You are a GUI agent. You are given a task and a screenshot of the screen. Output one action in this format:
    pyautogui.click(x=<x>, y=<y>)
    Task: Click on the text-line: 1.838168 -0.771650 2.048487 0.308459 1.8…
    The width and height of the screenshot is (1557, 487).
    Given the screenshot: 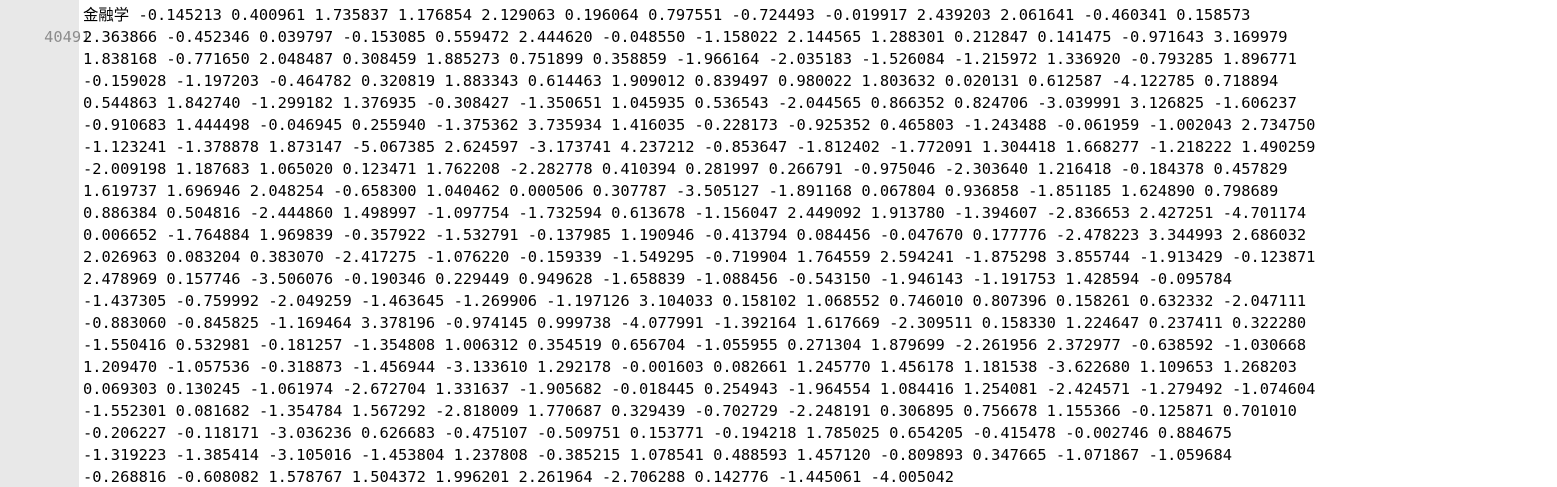 What is the action you would take?
    pyautogui.click(x=690, y=59)
    